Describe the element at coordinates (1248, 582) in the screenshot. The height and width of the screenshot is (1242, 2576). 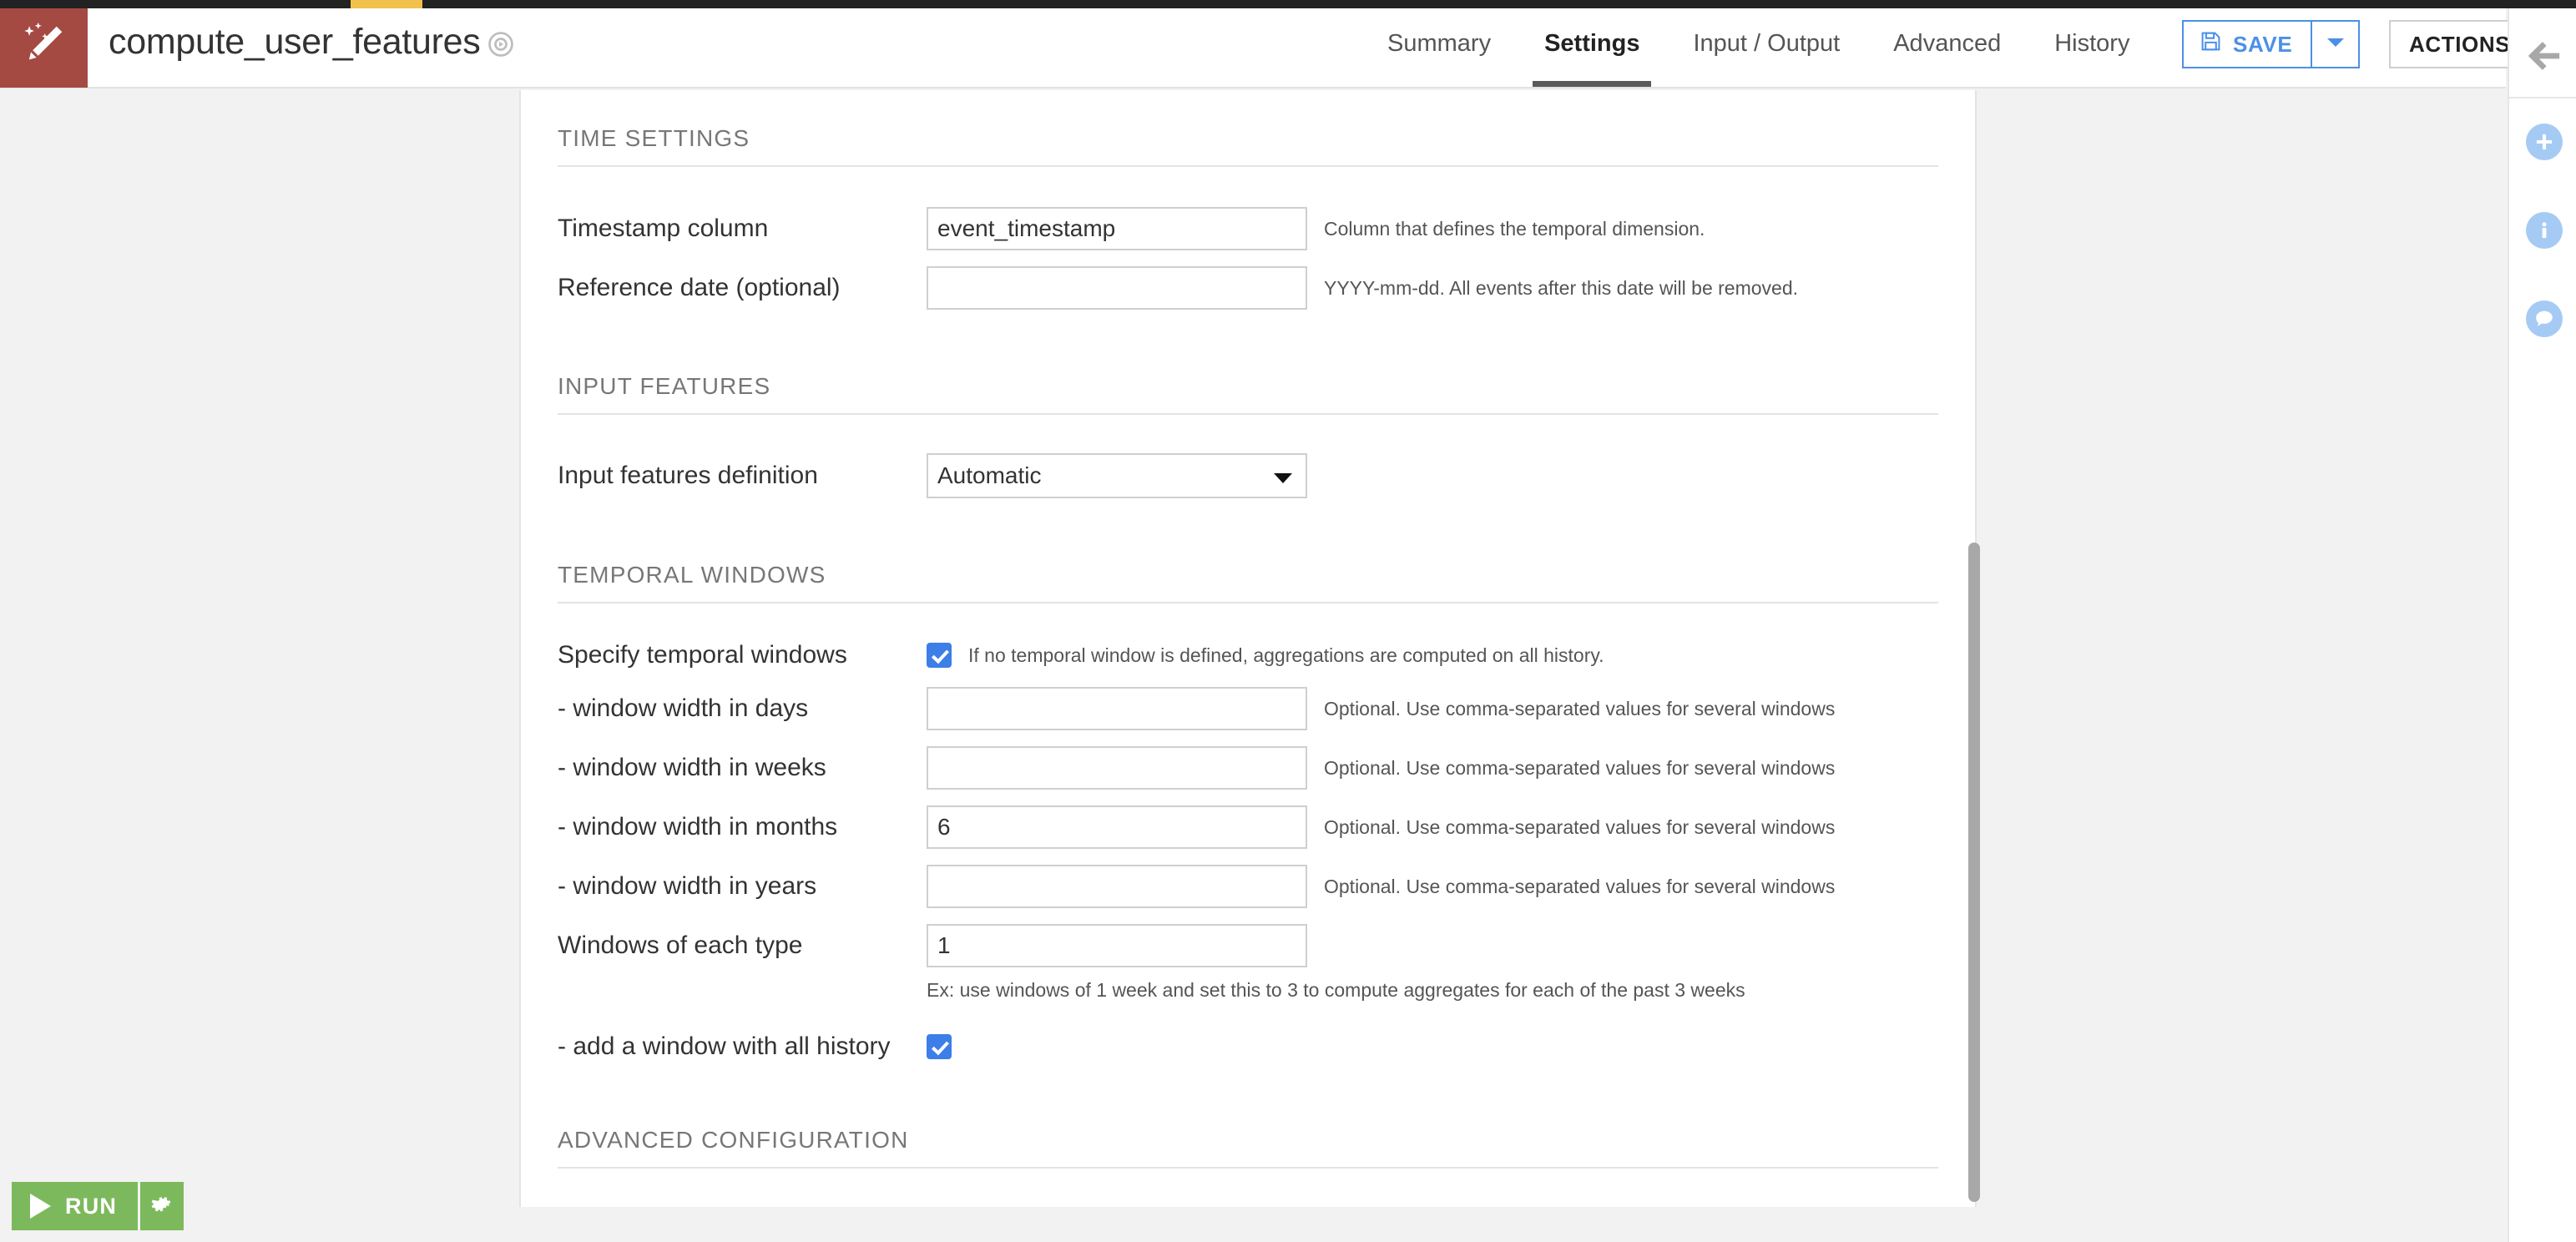
I see `section-title-temporal-windows: TEMPORAL WINDOWS` at that location.